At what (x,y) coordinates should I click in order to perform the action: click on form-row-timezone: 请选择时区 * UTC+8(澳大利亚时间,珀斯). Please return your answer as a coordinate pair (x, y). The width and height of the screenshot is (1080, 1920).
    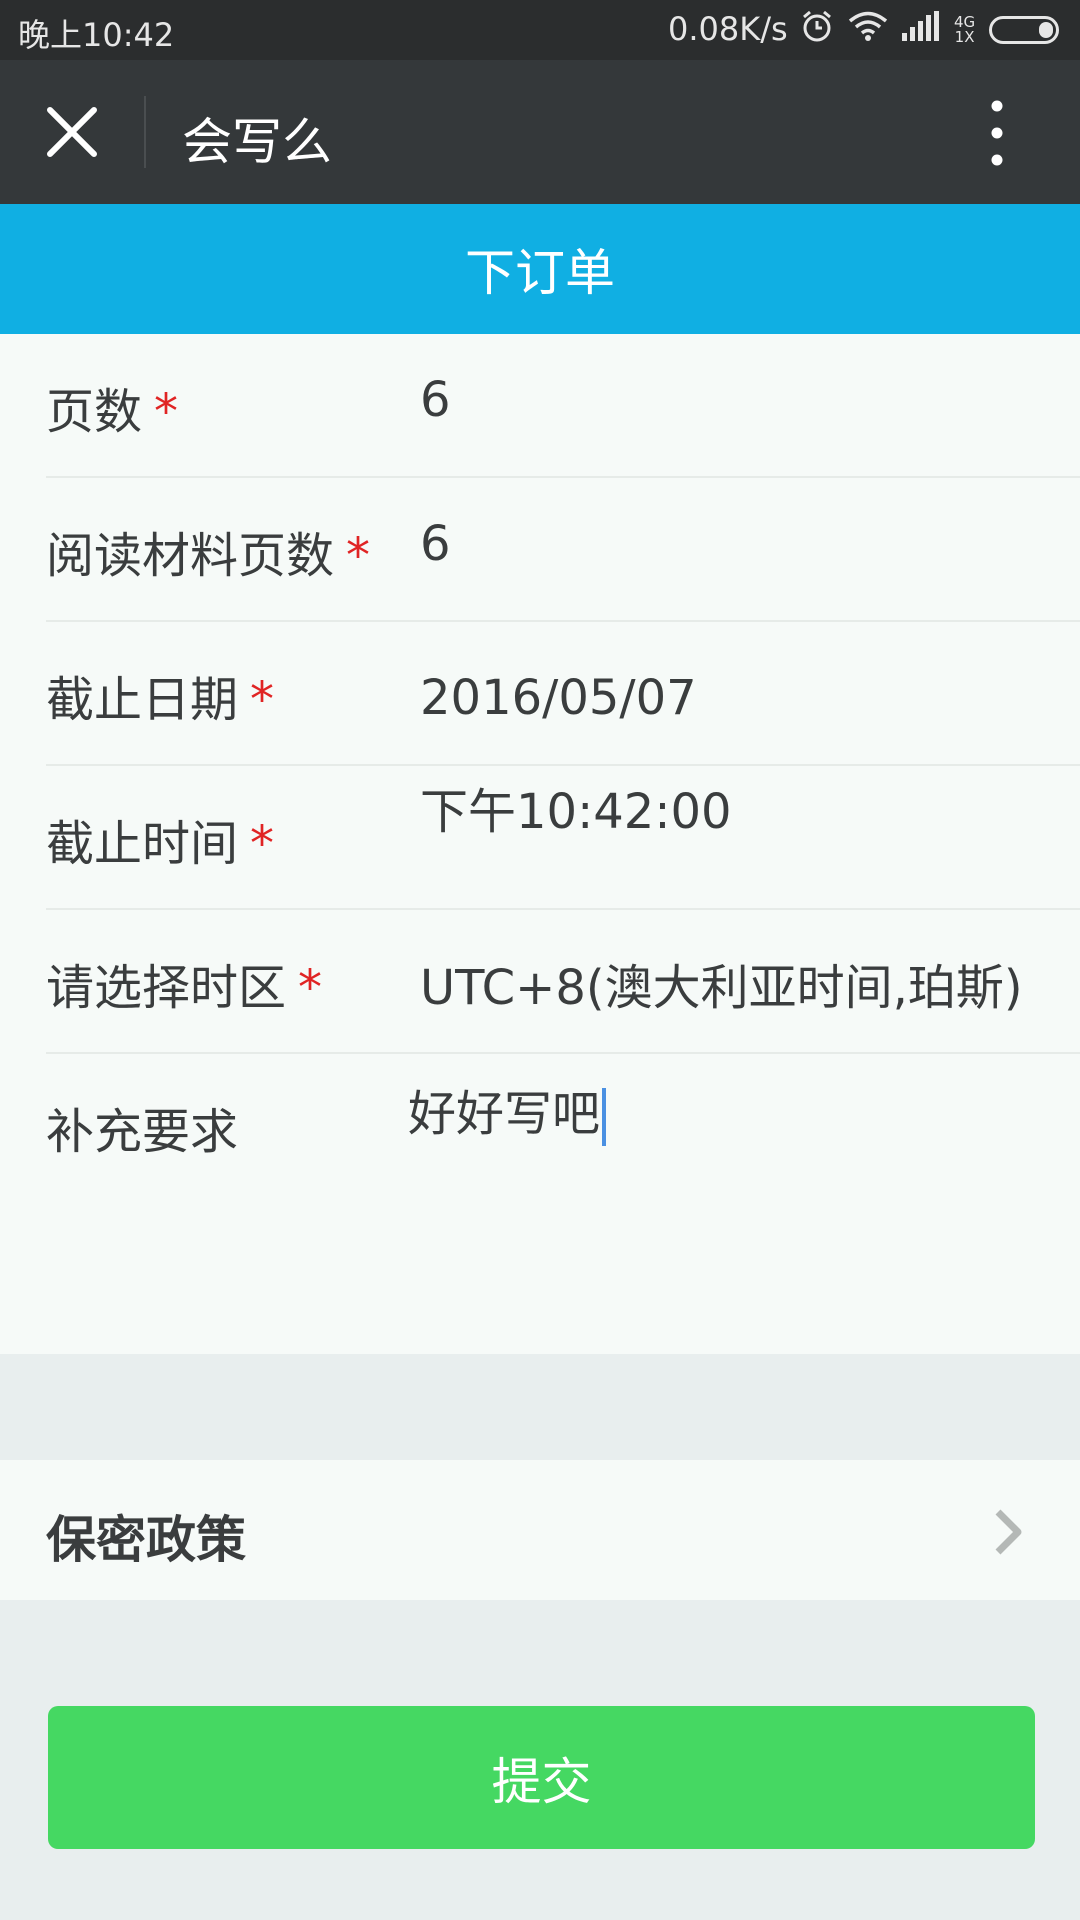
    Looking at the image, I should click on (563, 982).